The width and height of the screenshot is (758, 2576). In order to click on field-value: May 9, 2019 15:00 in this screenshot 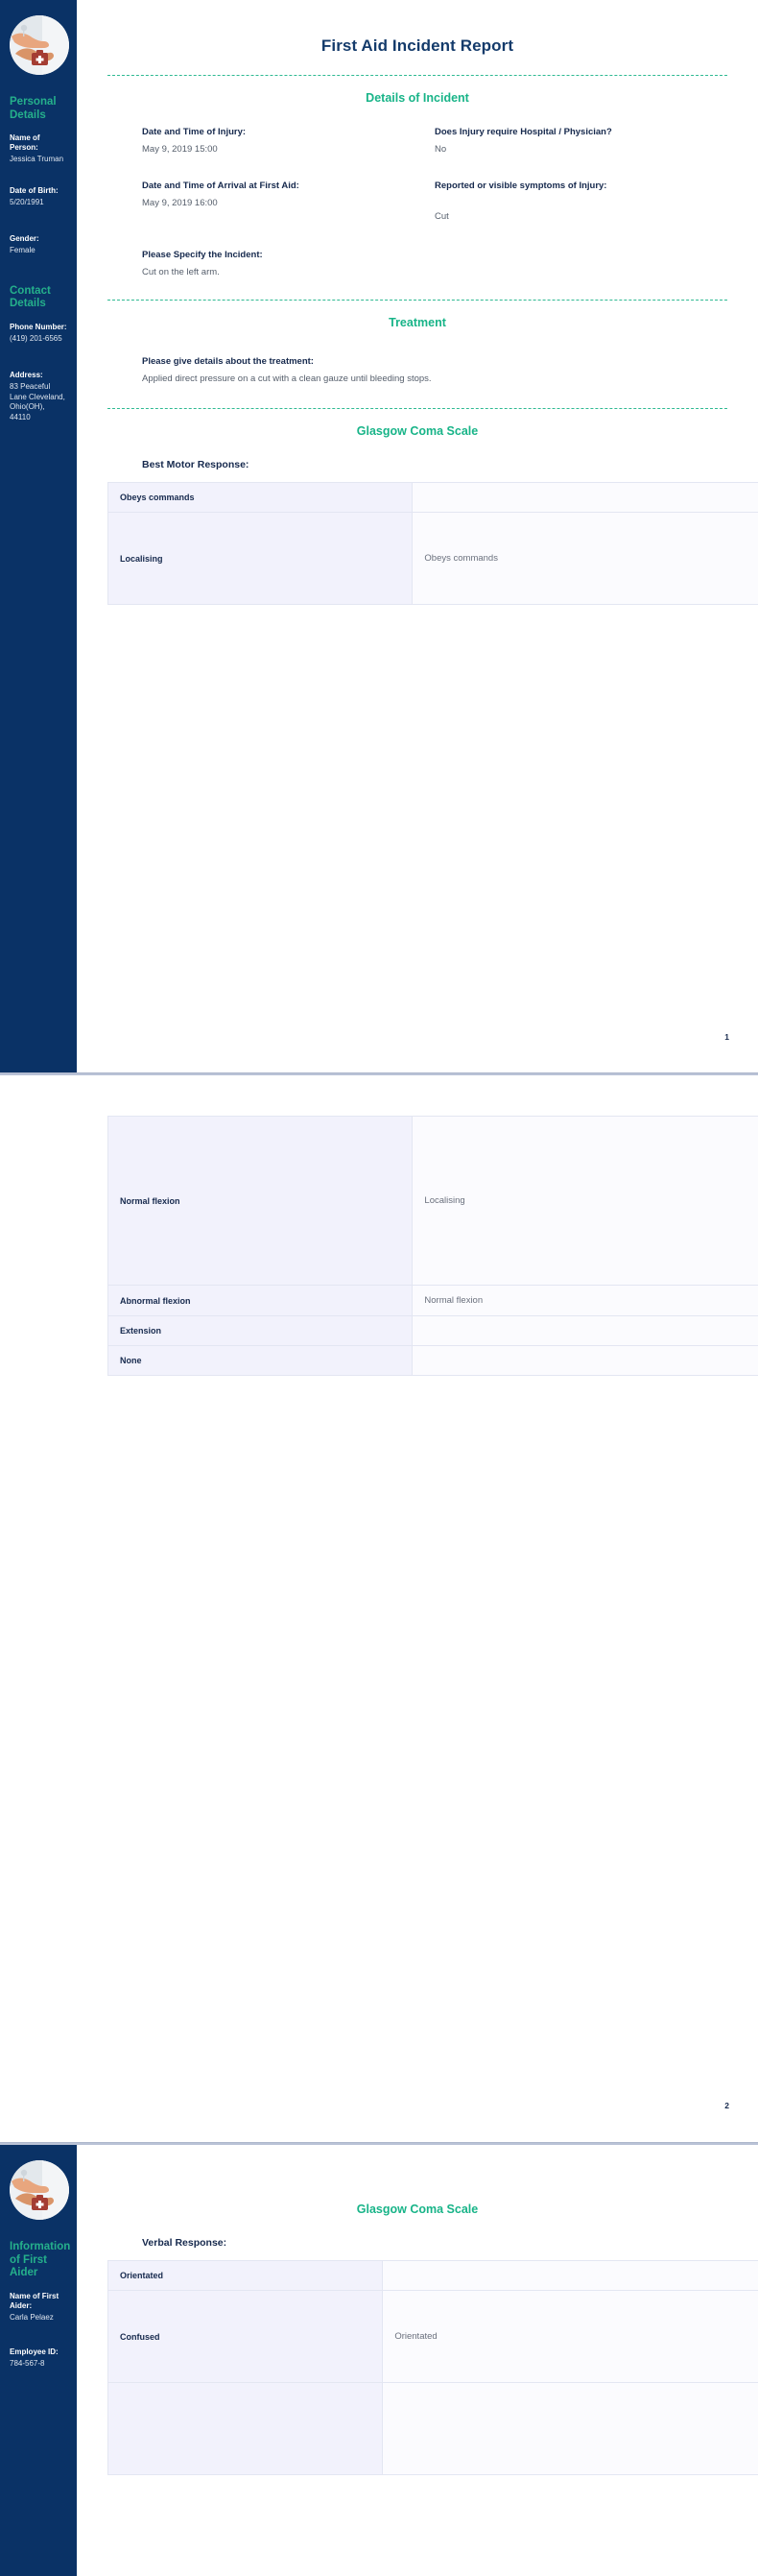, I will do `click(180, 149)`.